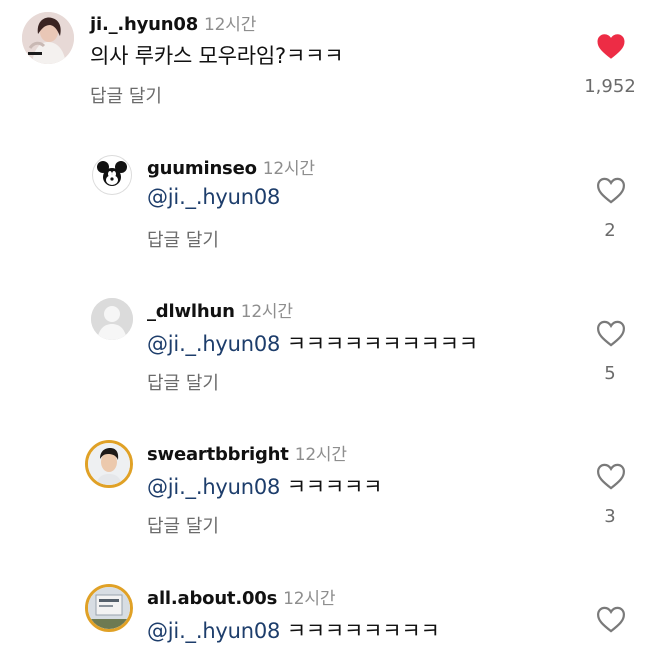 This screenshot has height=645, width=658. Describe the element at coordinates (610, 86) in the screenshot. I see `like-count: 1,952` at that location.